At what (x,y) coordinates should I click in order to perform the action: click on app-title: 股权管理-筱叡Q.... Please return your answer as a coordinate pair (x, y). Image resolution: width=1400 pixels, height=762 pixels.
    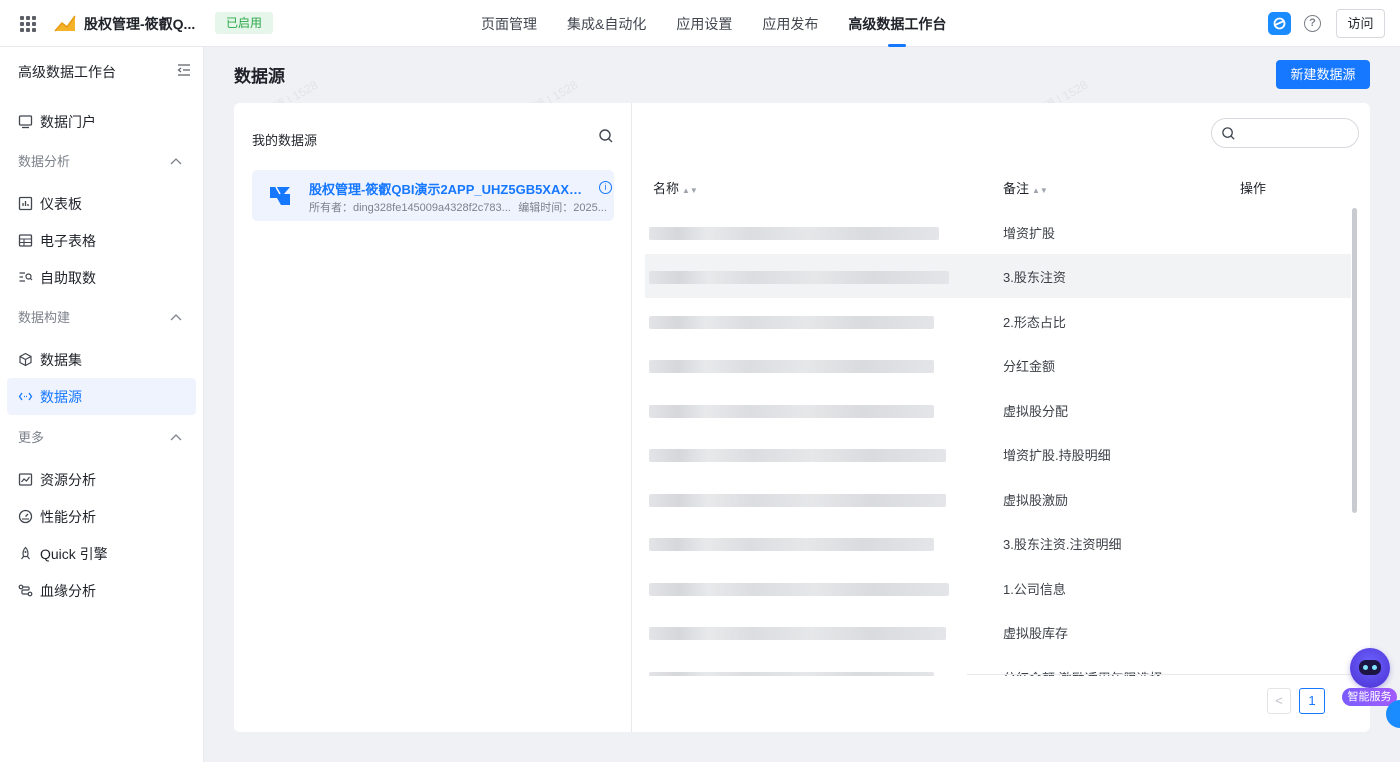
    Looking at the image, I should click on (140, 24).